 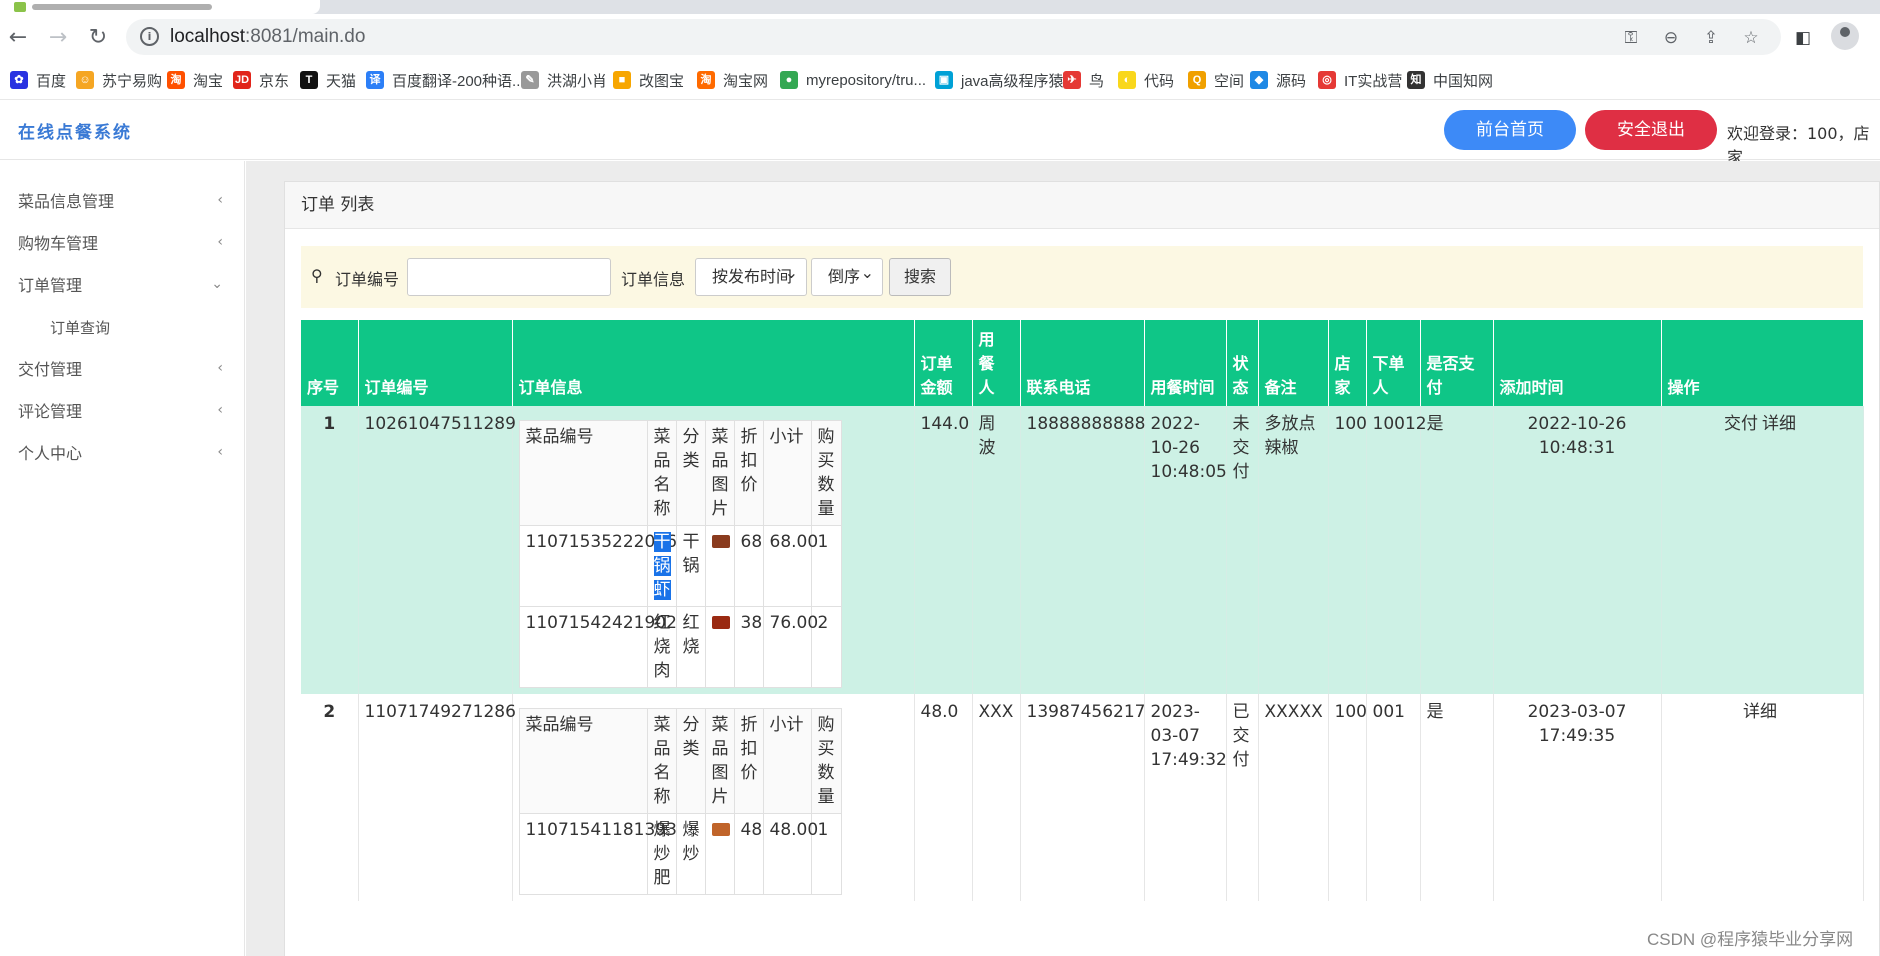 I want to click on bookmark-label: 京东, so click(x=274, y=81).